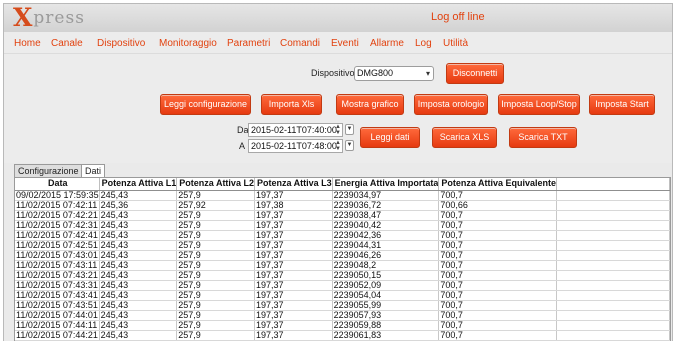 This screenshot has width=676, height=341. What do you see at coordinates (27, 43) in the screenshot?
I see `menu-home: Home` at bounding box center [27, 43].